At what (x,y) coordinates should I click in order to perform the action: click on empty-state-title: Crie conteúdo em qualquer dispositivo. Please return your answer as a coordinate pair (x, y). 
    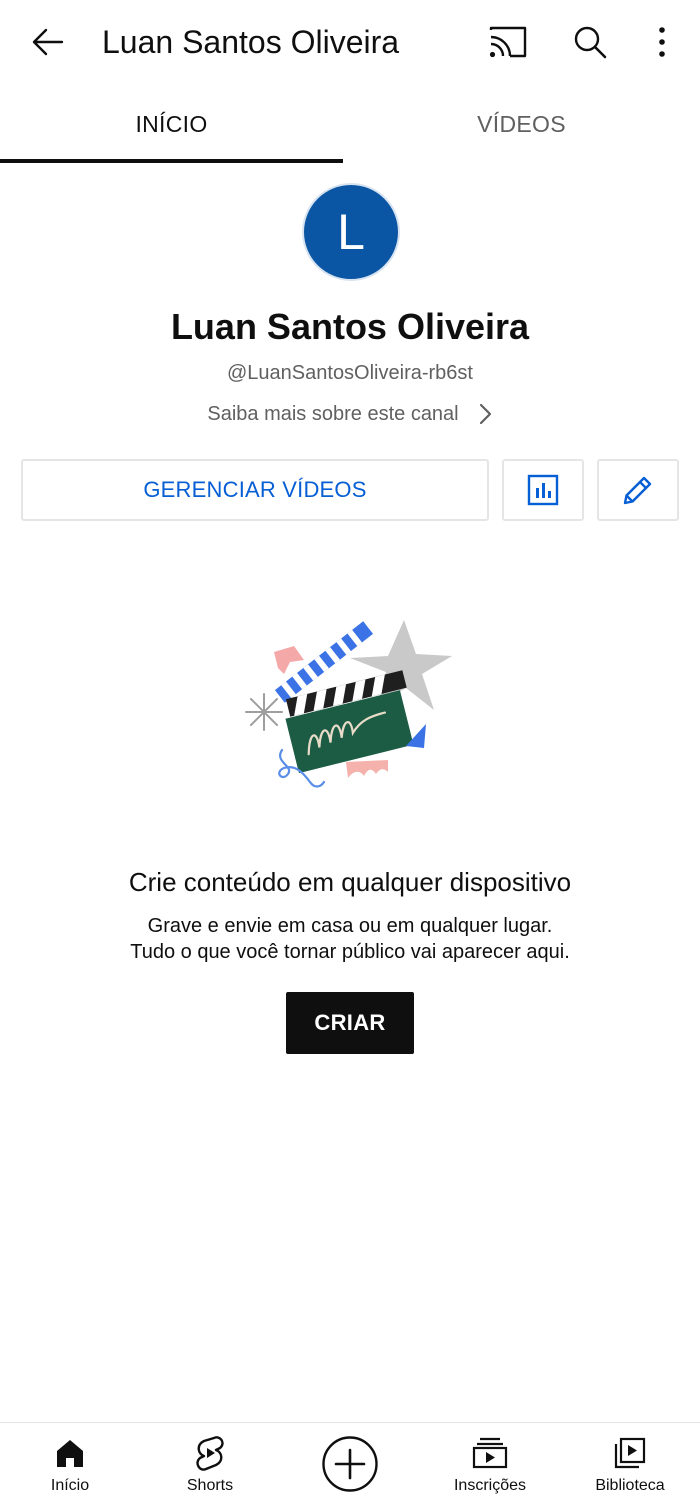
    Looking at the image, I should click on (350, 882).